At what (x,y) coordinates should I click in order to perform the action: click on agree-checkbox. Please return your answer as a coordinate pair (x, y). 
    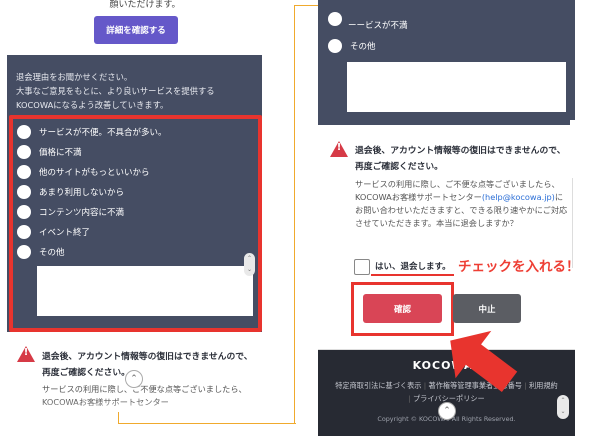
    Looking at the image, I should click on (362, 267).